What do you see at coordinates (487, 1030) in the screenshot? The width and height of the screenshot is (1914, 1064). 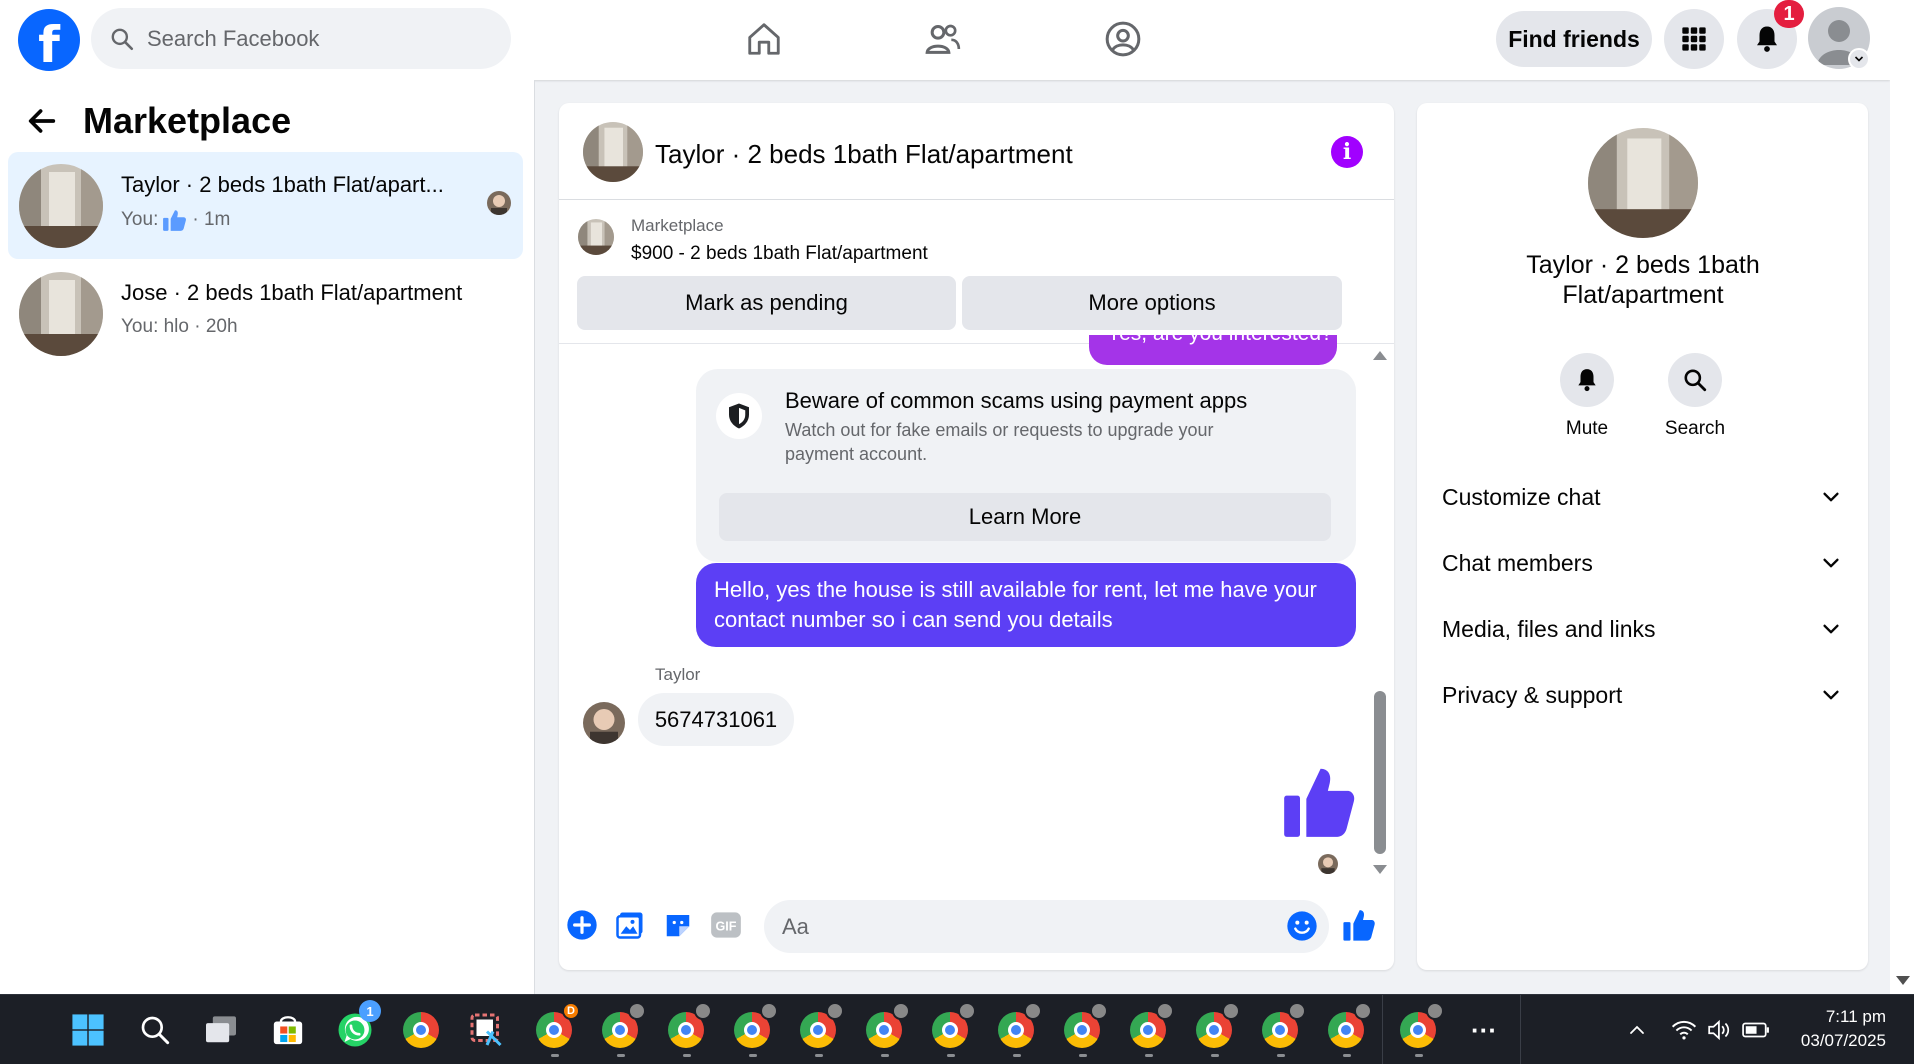 I see `snipping-tool-icon` at bounding box center [487, 1030].